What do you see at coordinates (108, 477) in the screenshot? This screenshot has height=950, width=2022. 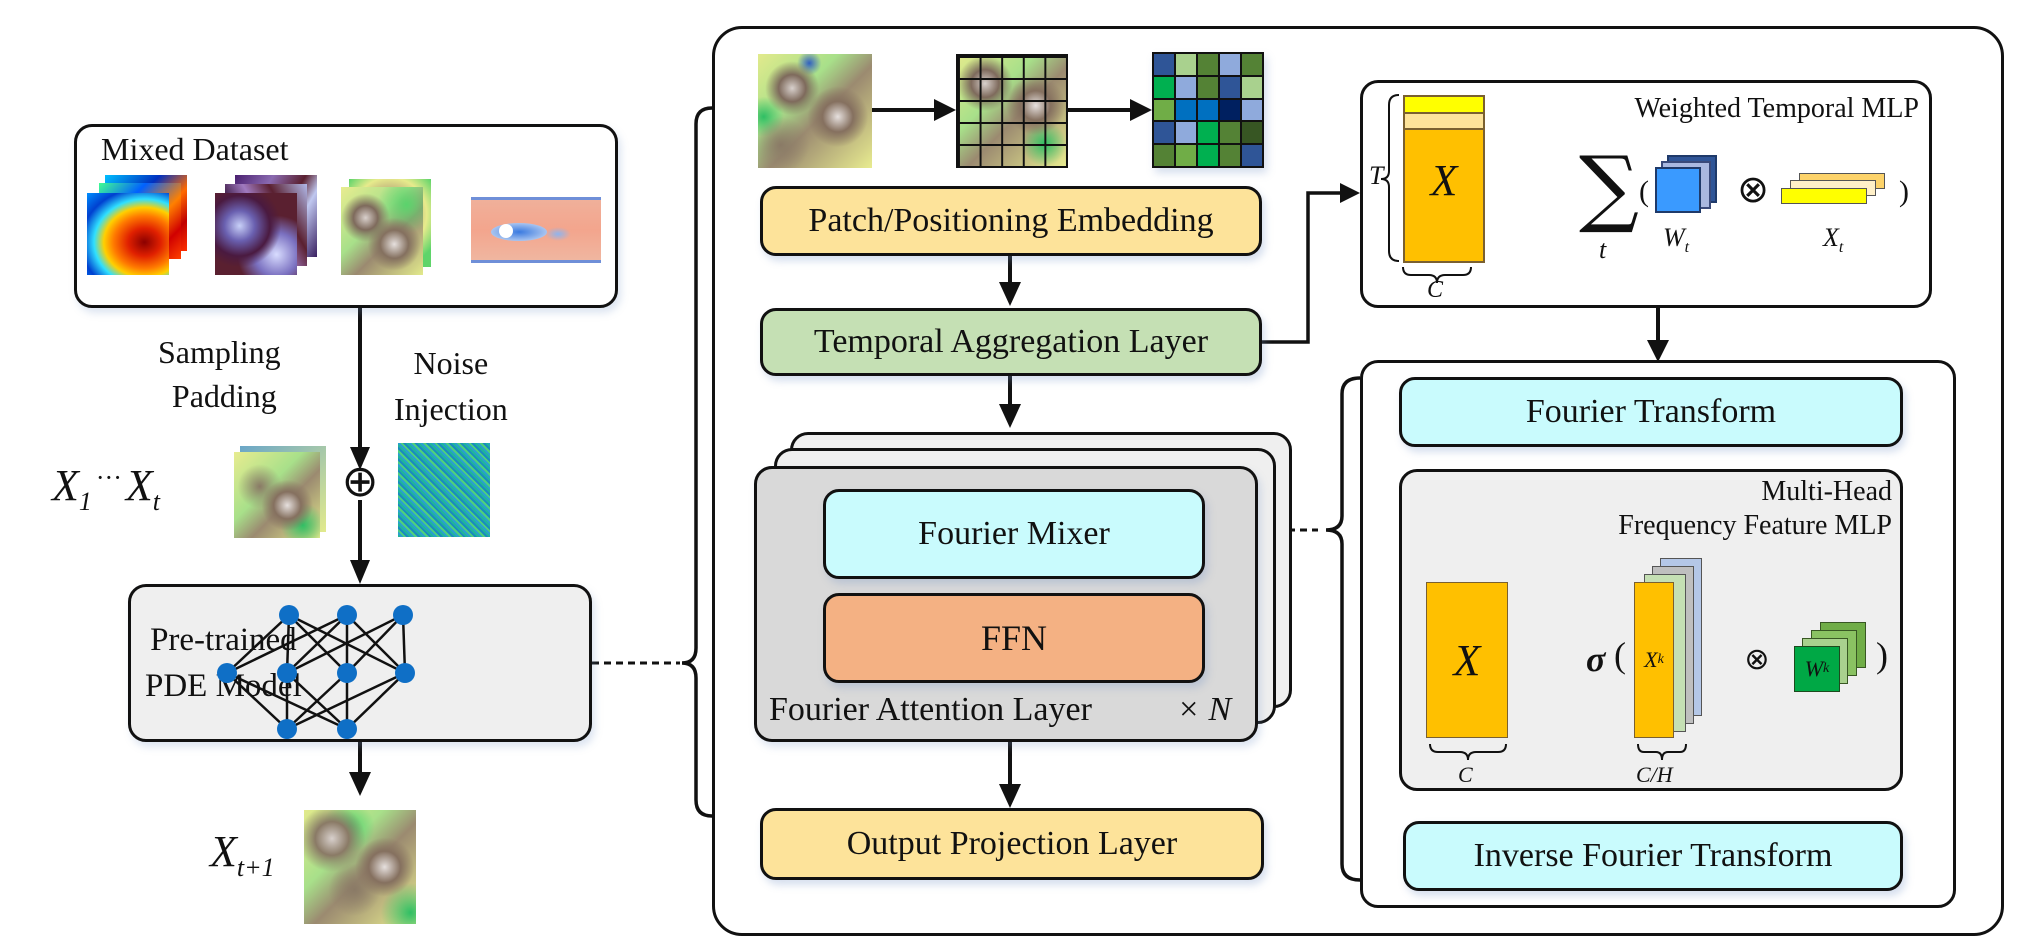 I see `ellipsis-symbol: ···` at bounding box center [108, 477].